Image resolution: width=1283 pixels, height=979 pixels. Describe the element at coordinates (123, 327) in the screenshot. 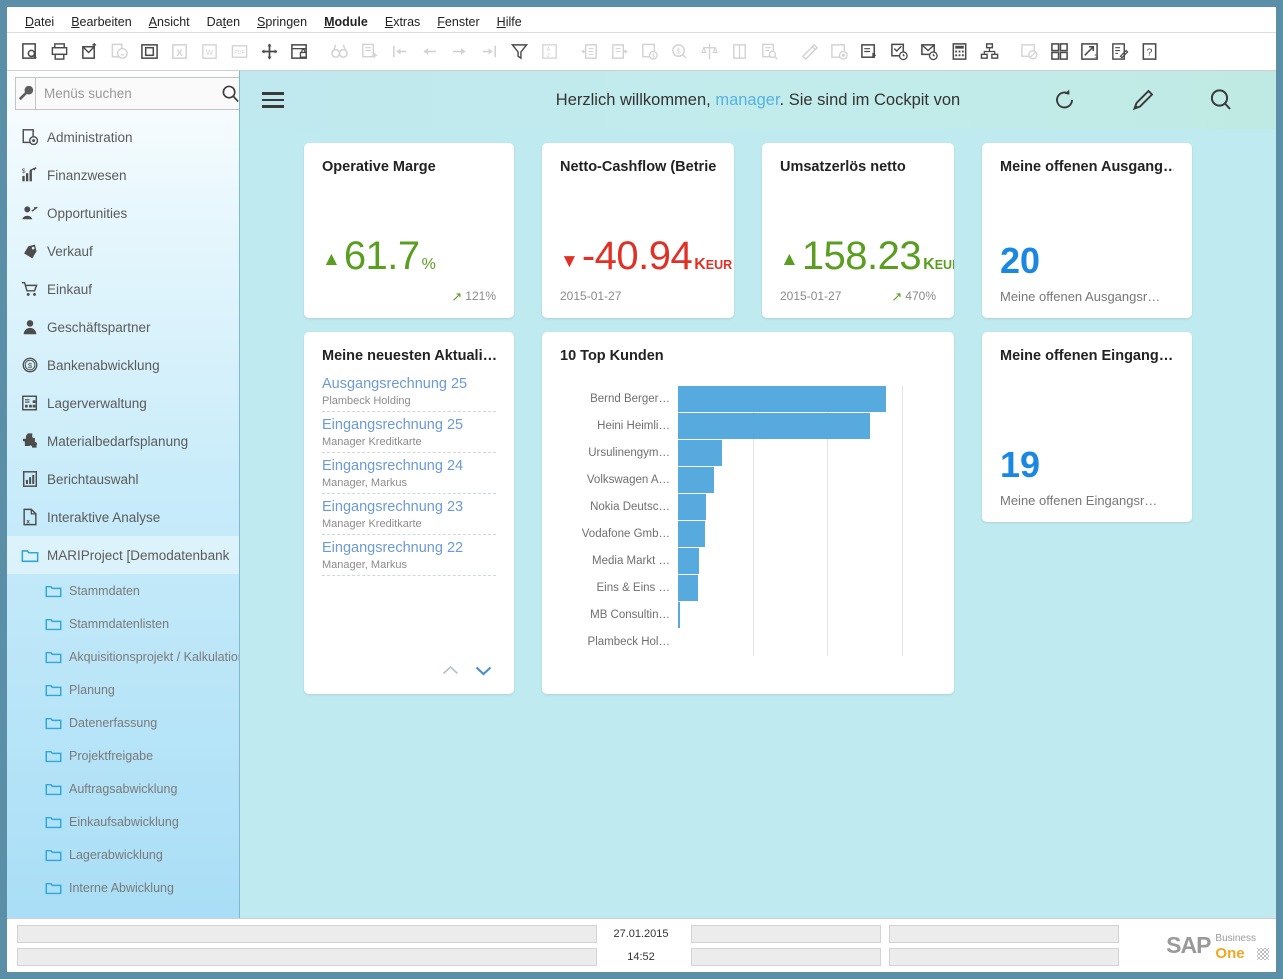

I see `sidebar-item-geschaeftspartner: Geschäftspartner` at that location.